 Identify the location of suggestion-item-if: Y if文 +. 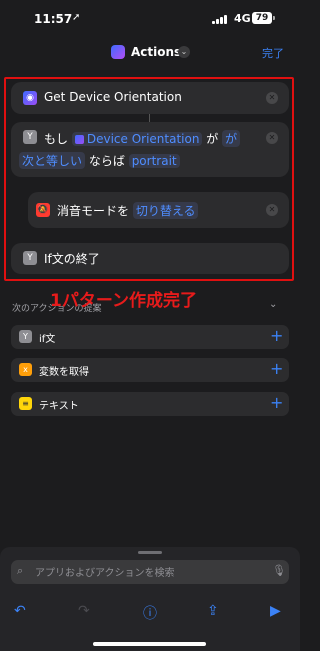
(150, 337).